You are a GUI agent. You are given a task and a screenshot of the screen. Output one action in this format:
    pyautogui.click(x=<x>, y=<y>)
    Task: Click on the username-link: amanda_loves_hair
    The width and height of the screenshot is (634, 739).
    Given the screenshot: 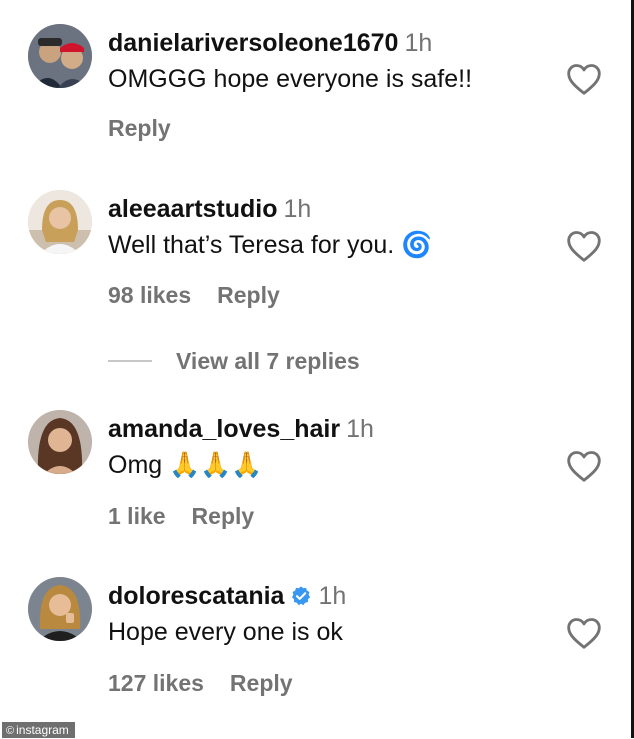 What is the action you would take?
    pyautogui.click(x=224, y=429)
    